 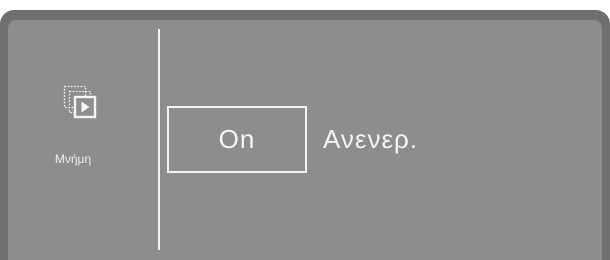 What do you see at coordinates (370, 139) in the screenshot?
I see `option-off-button: Ανενερ.` at bounding box center [370, 139].